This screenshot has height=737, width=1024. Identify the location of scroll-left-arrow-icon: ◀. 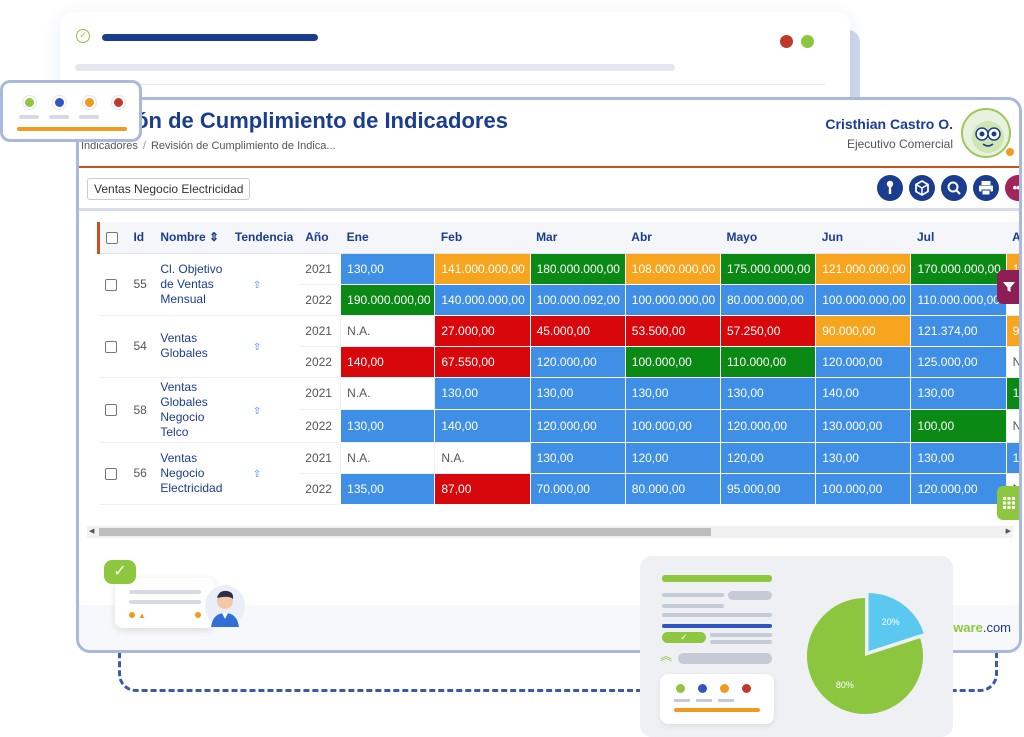
(91, 532).